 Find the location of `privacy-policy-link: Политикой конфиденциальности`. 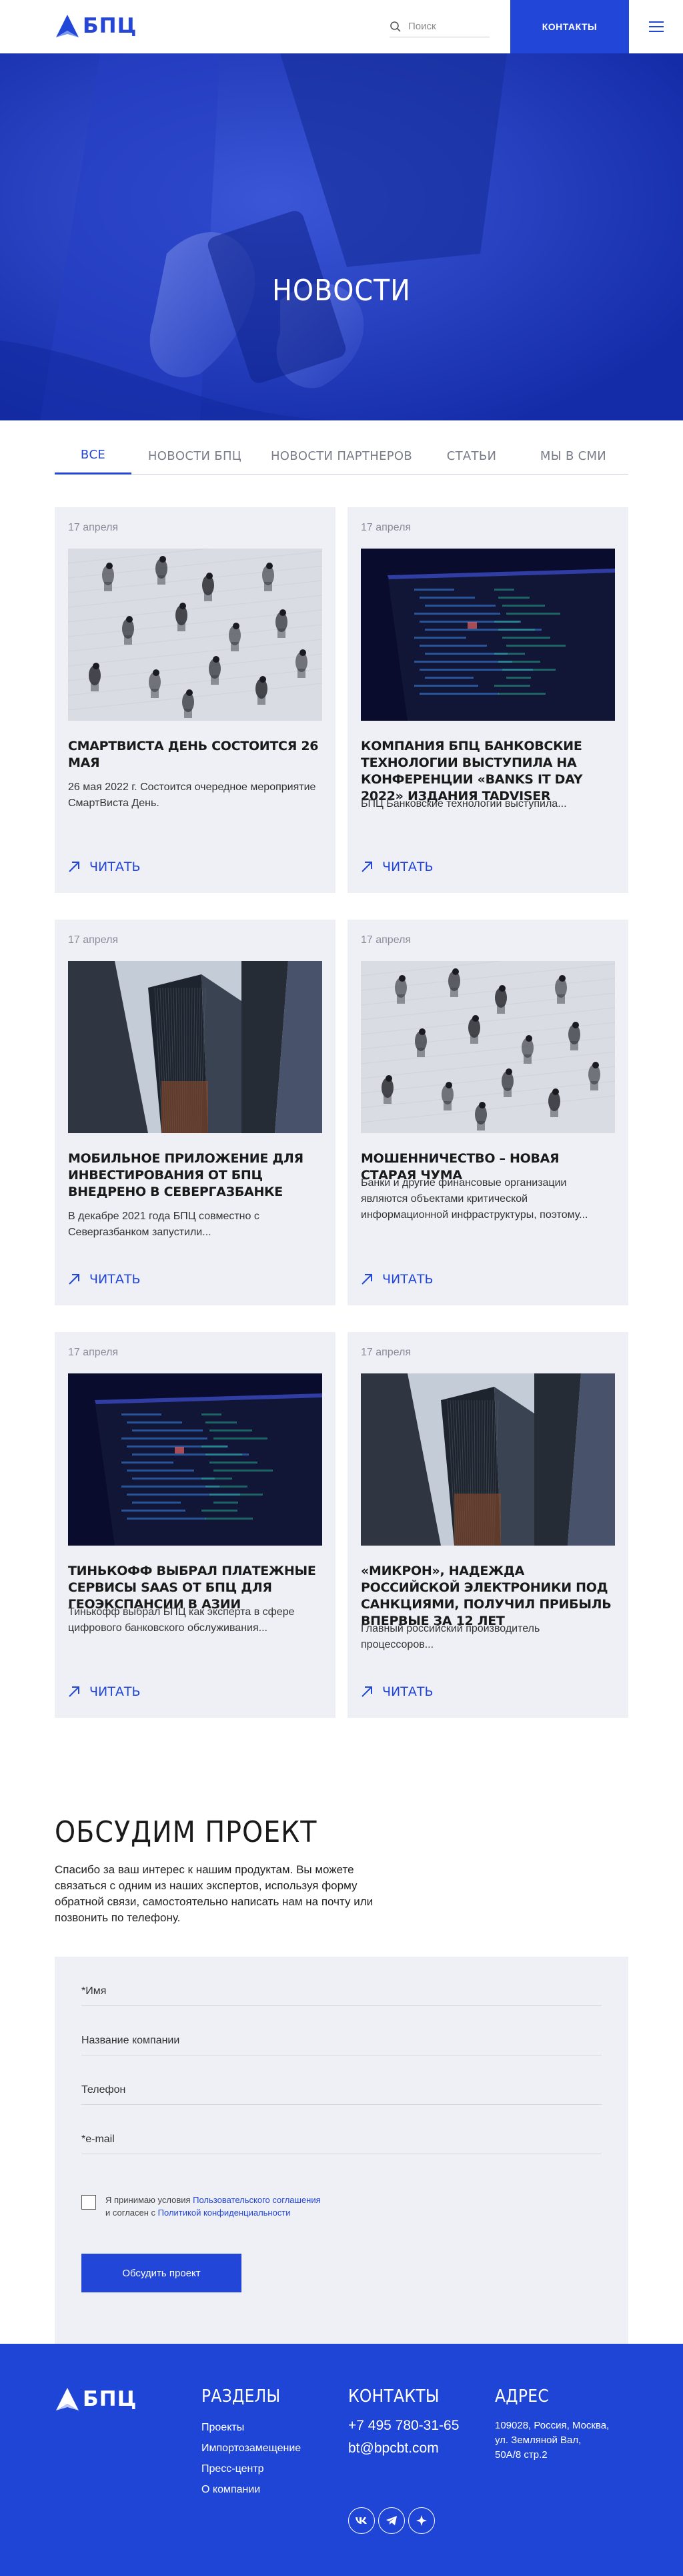

privacy-policy-link: Политикой конфиденциальности is located at coordinates (225, 2213).